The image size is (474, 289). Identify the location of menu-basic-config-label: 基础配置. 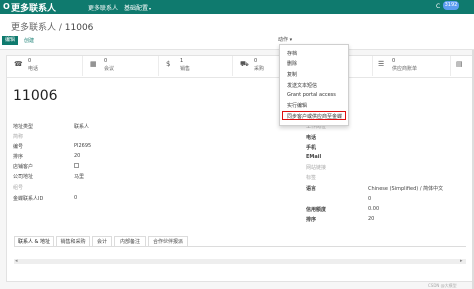
(136, 8).